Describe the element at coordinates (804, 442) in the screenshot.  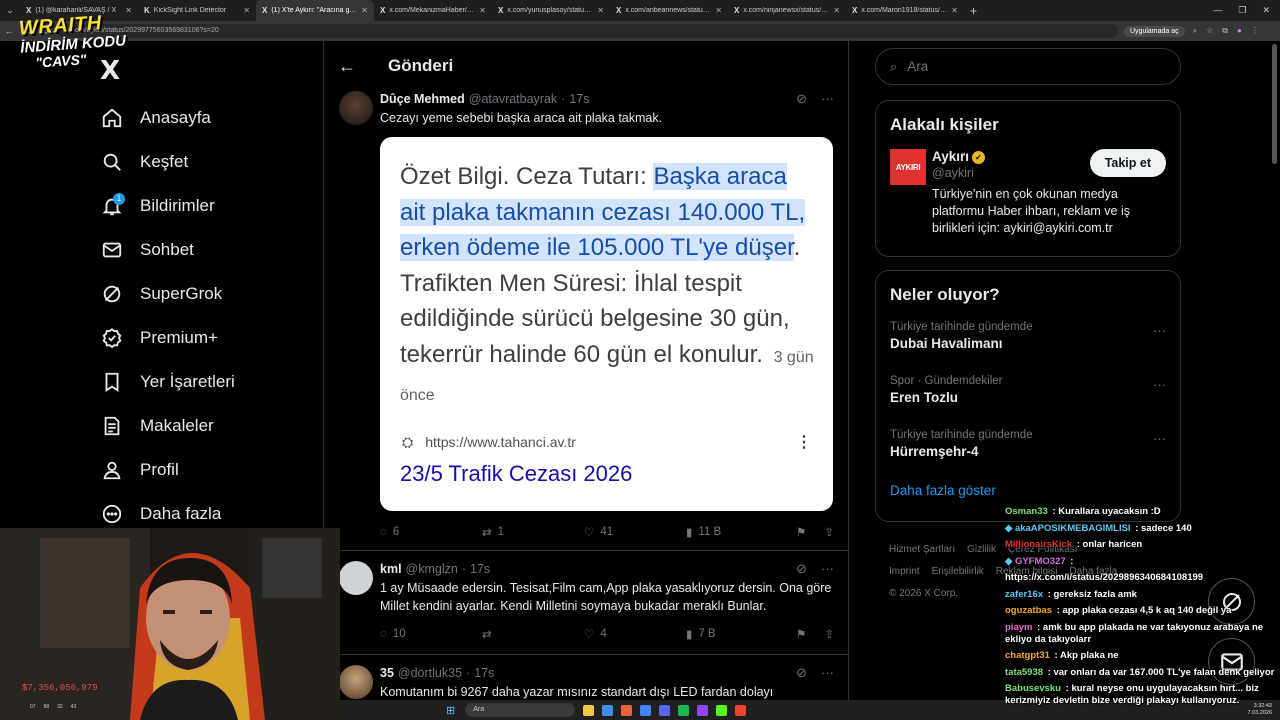
I see `card-menu-icon: ⋮` at that location.